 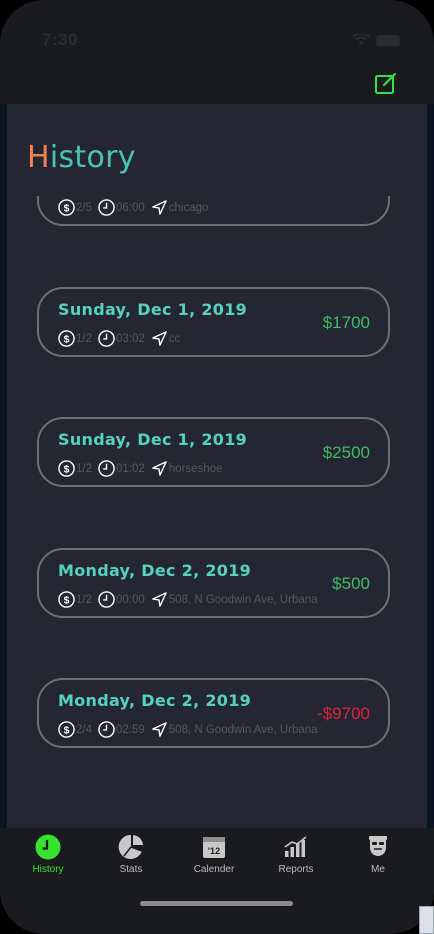 What do you see at coordinates (131, 869) in the screenshot?
I see `tab-label: Stats` at bounding box center [131, 869].